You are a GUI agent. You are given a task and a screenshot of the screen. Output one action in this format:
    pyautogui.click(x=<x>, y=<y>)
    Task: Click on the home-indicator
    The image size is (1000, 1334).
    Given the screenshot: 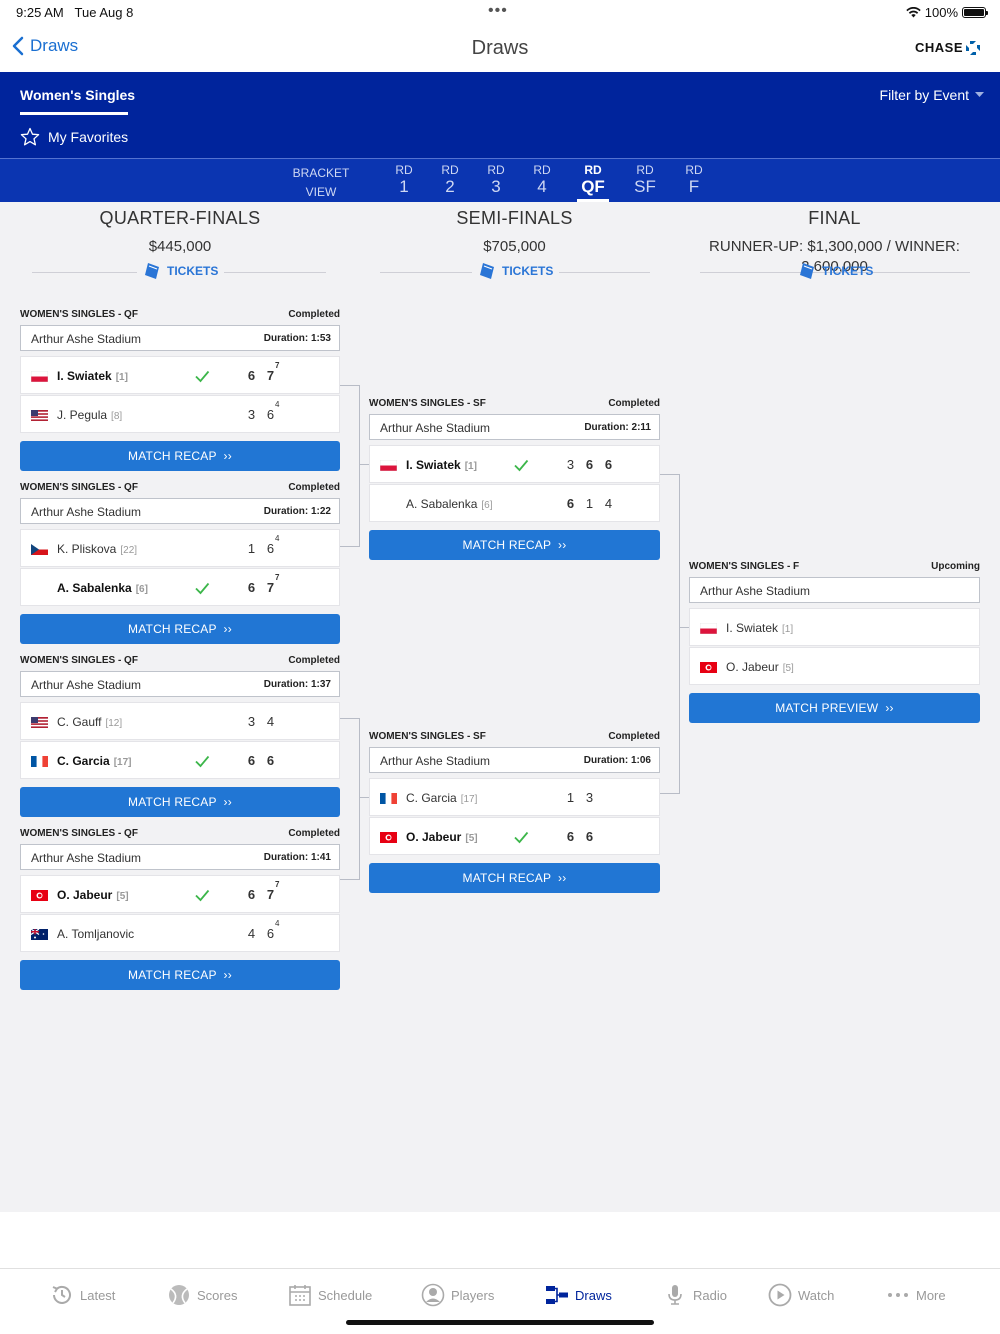 What is the action you would take?
    pyautogui.click(x=500, y=1322)
    